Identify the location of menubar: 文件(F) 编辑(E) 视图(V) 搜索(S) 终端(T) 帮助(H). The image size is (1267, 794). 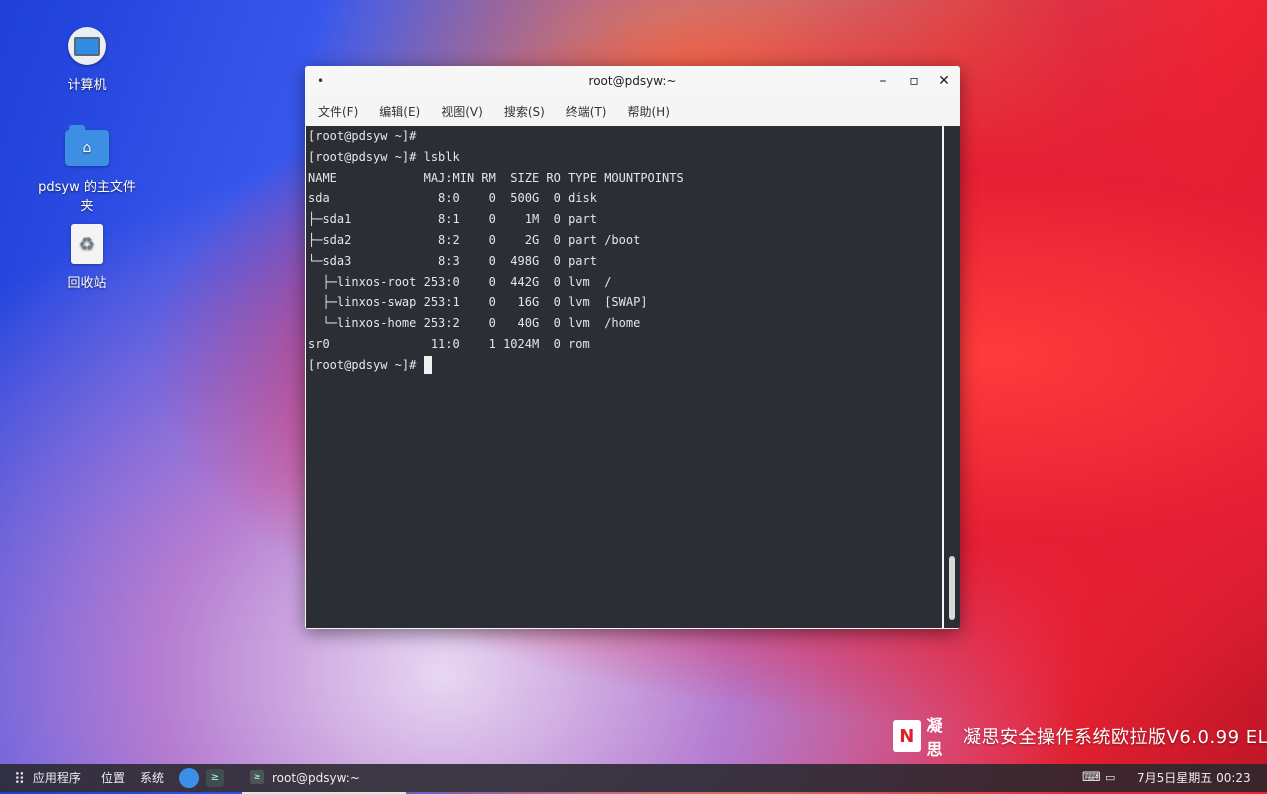
(632, 111).